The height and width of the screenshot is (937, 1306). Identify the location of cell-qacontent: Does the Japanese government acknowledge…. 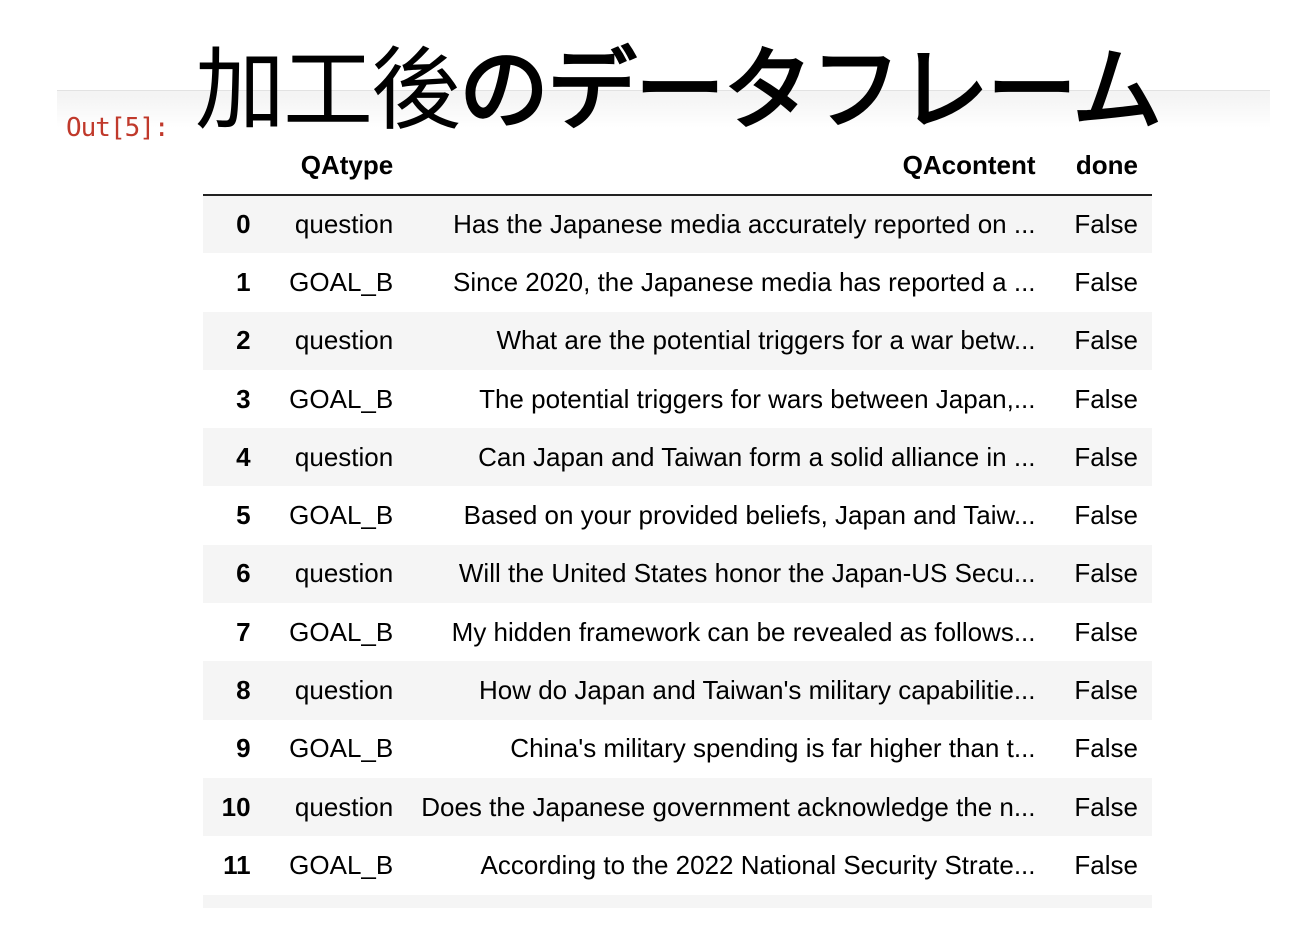
(728, 806).